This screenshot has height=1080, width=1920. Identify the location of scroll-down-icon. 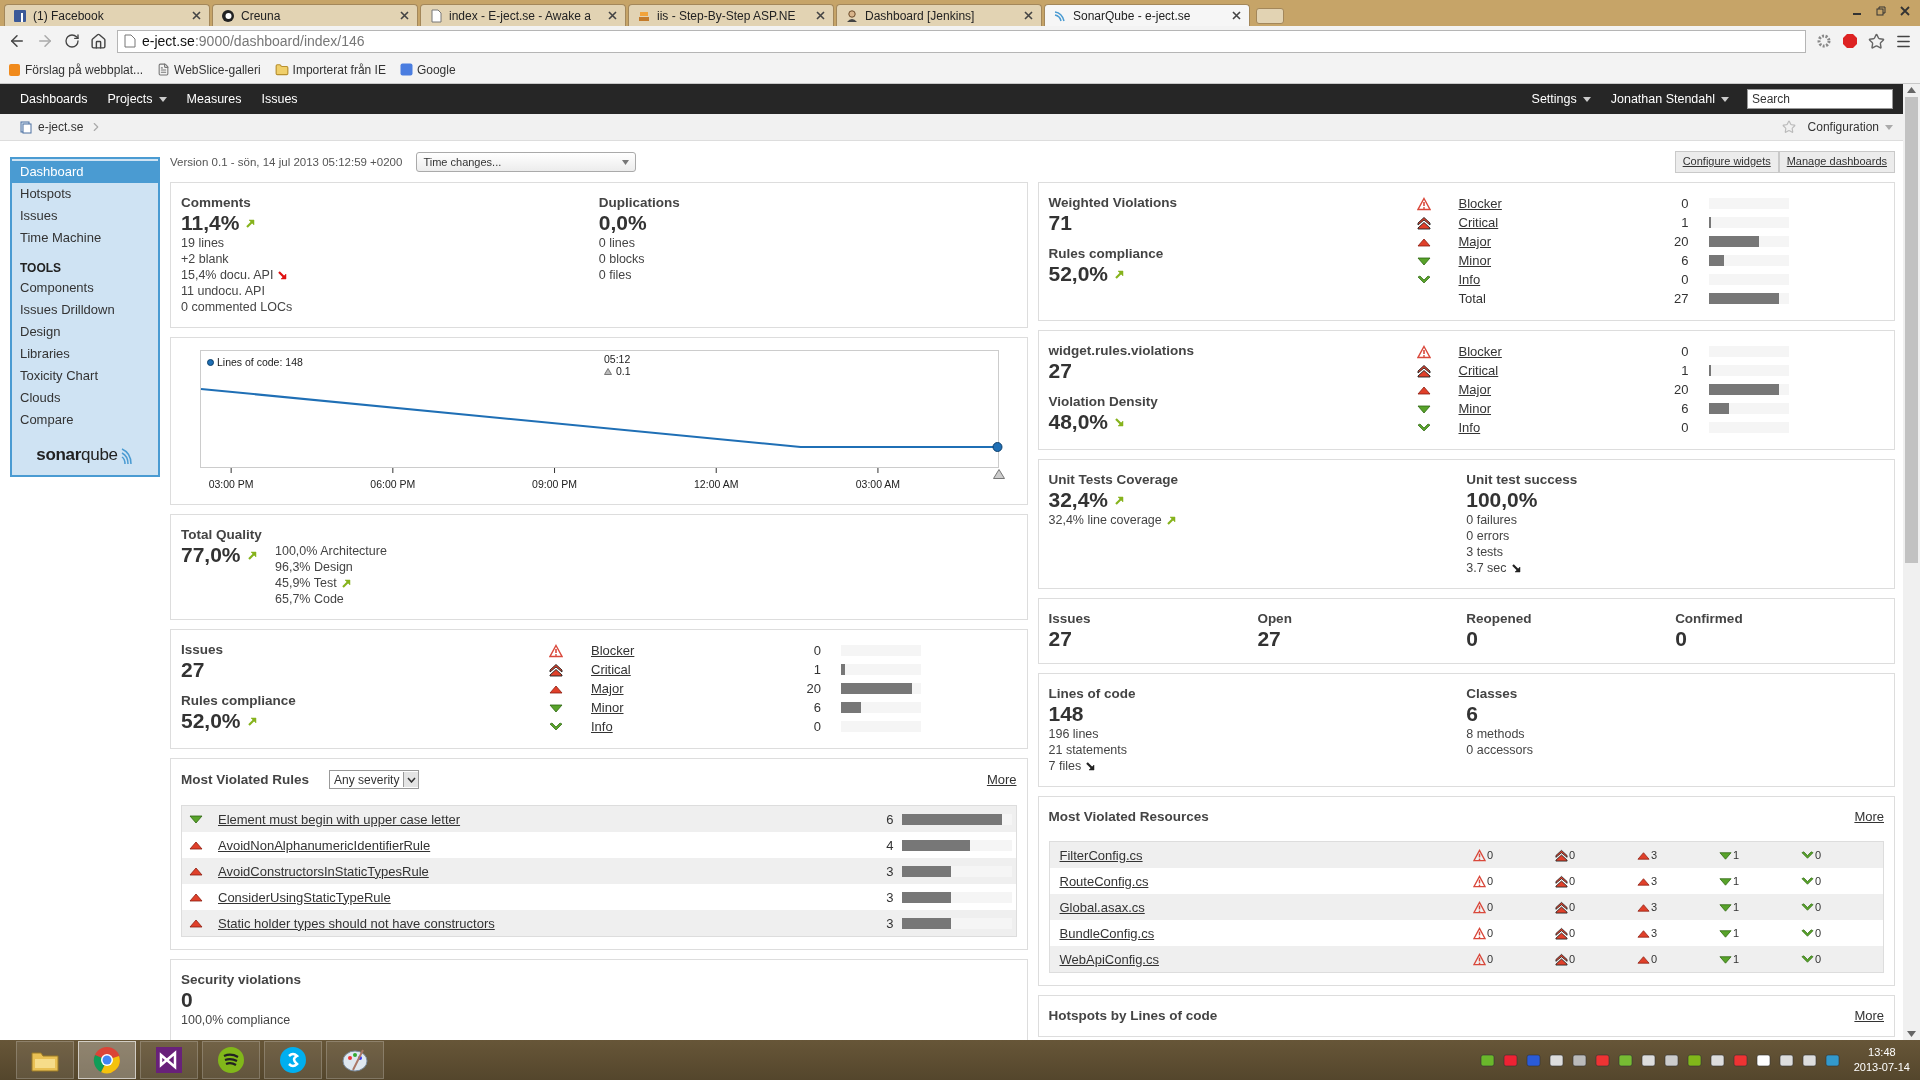
(1911, 1034).